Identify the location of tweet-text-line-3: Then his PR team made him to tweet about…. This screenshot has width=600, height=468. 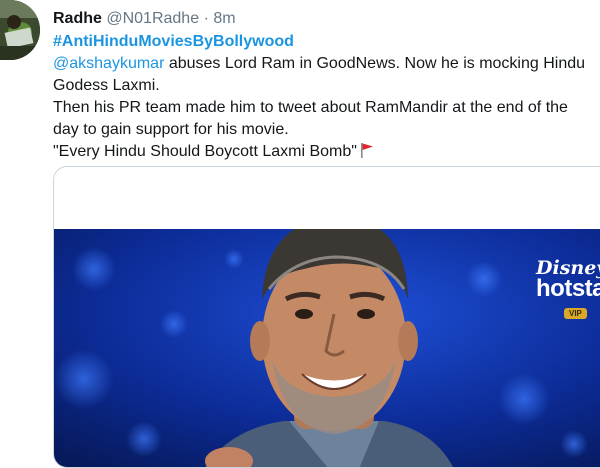
(310, 107).